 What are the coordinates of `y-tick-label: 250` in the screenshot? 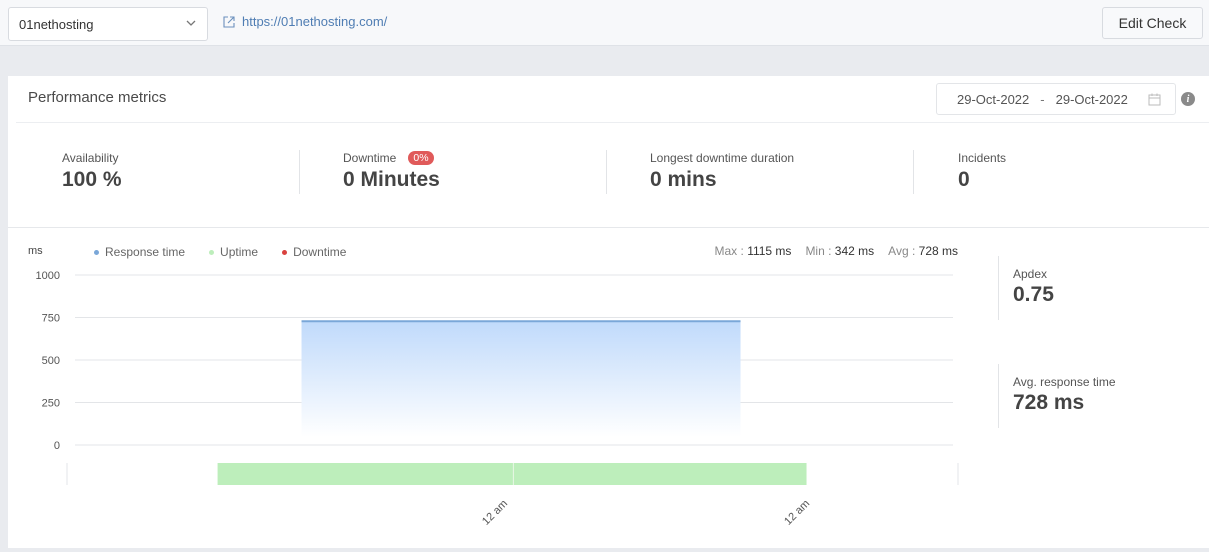 It's located at (51, 404).